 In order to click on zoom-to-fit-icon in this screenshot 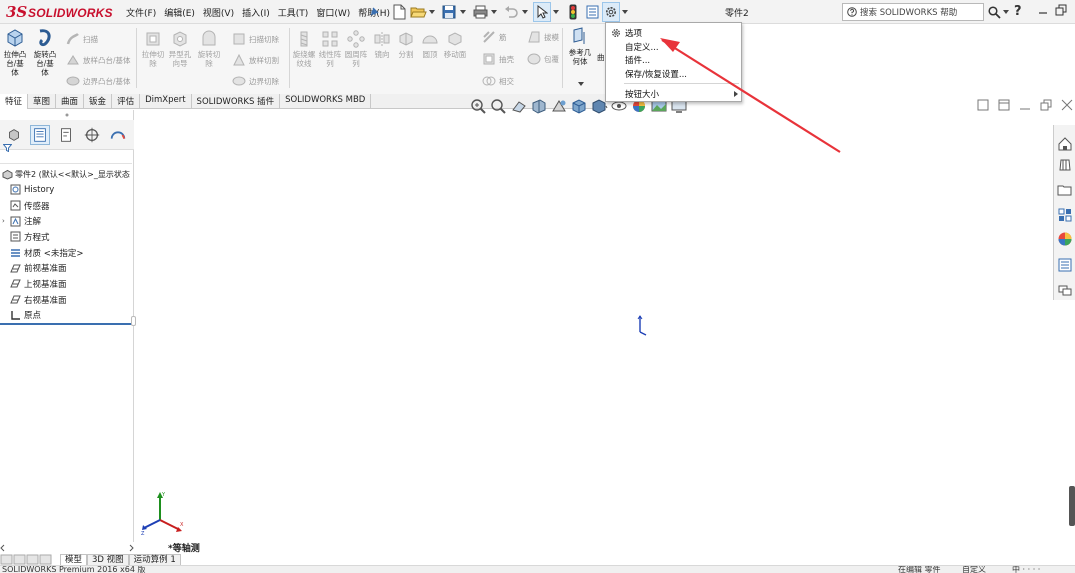, I will do `click(479, 106)`.